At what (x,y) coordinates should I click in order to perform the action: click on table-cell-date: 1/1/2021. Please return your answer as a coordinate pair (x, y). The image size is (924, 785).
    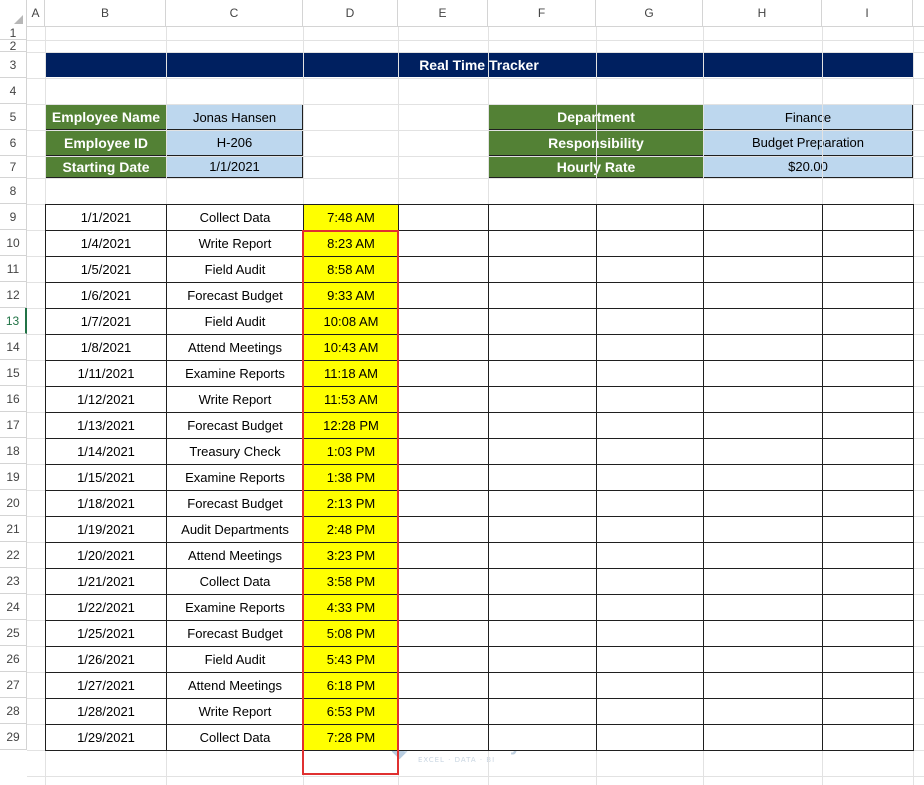
    Looking at the image, I should click on (106, 217).